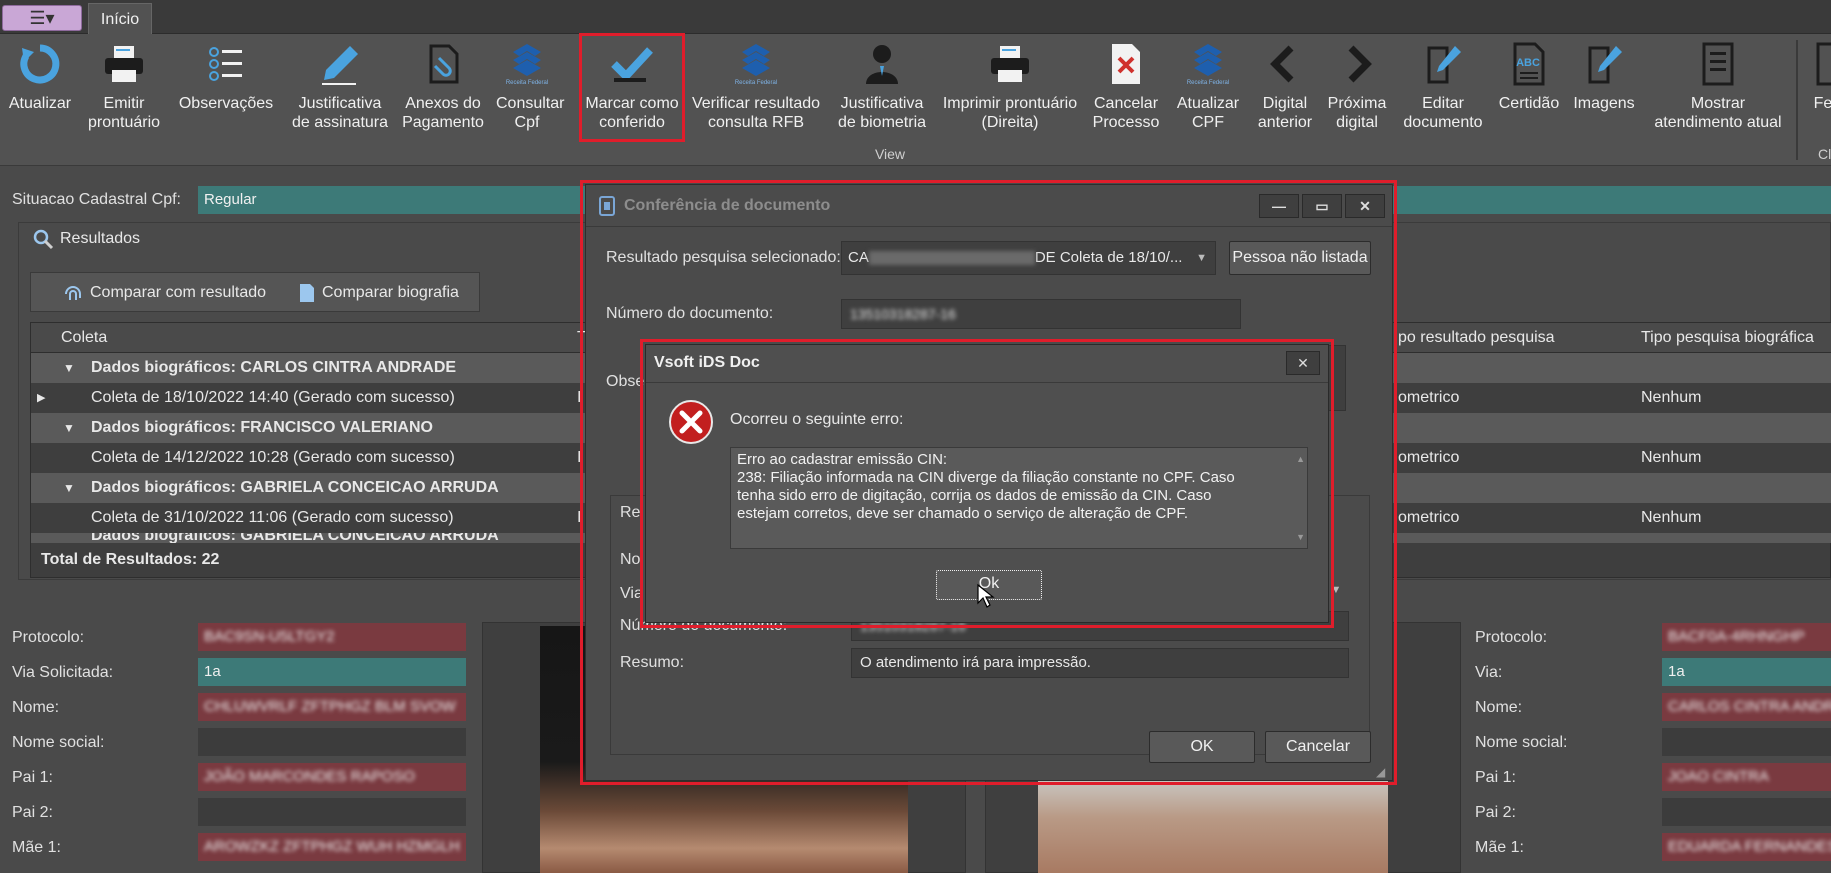 The width and height of the screenshot is (1831, 873). I want to click on mostrar-atendimento-button: Mostrar atendimento atual, so click(1718, 87).